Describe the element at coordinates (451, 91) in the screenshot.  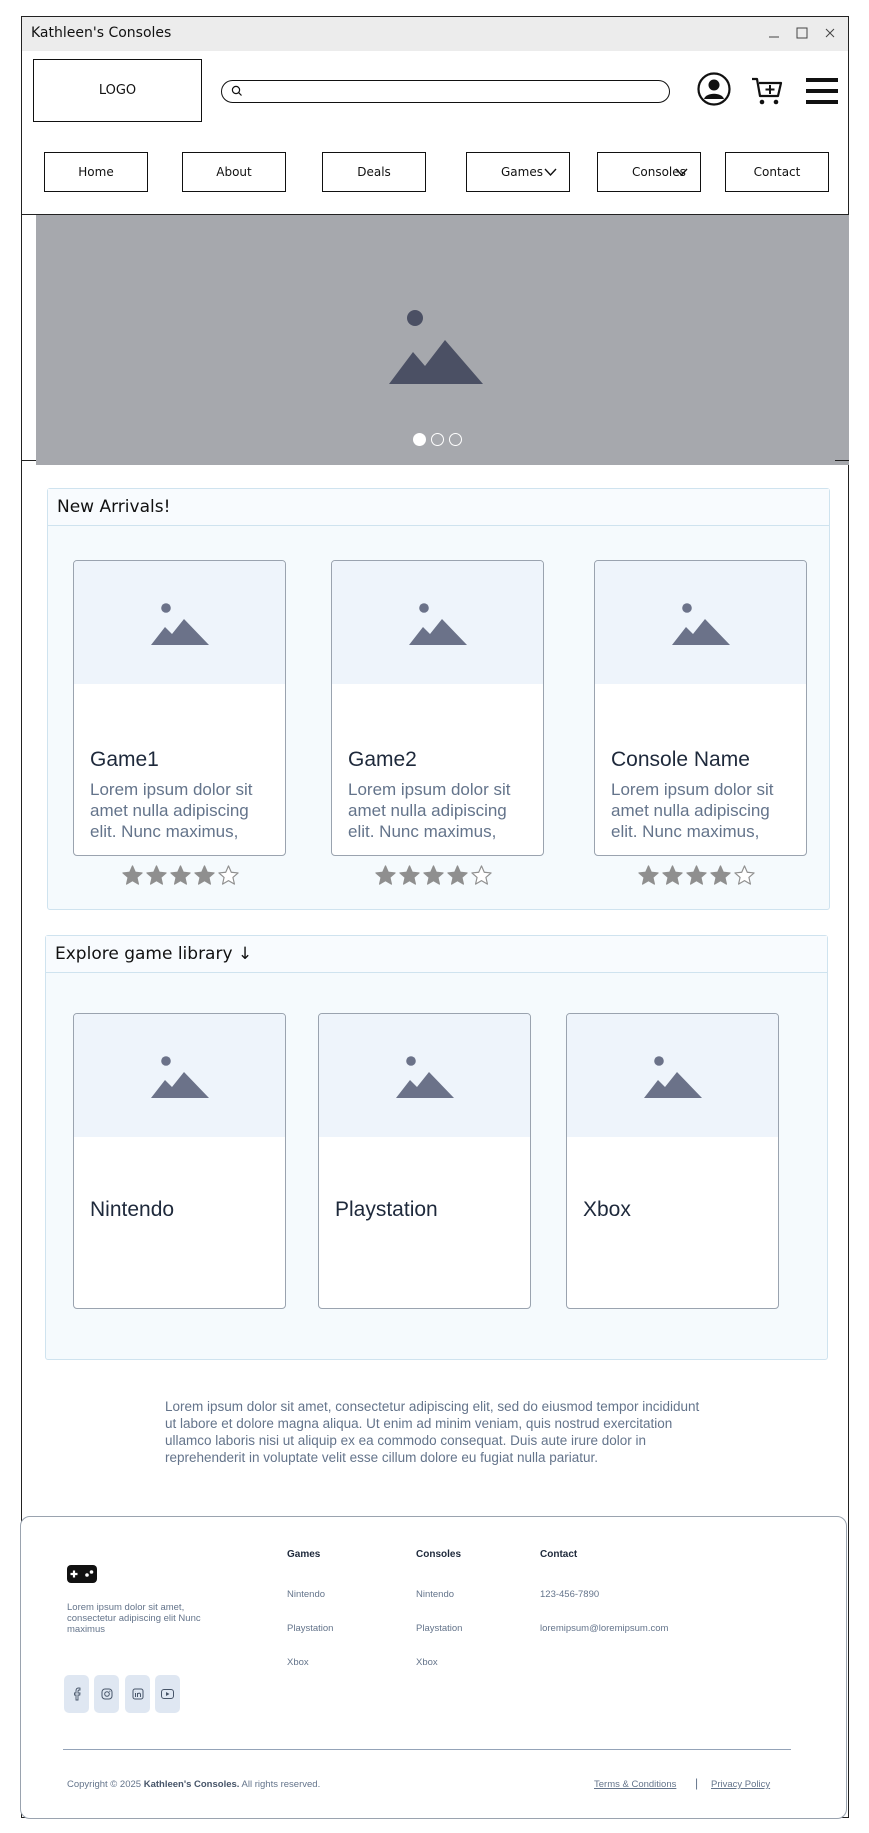
I see `search-input` at that location.